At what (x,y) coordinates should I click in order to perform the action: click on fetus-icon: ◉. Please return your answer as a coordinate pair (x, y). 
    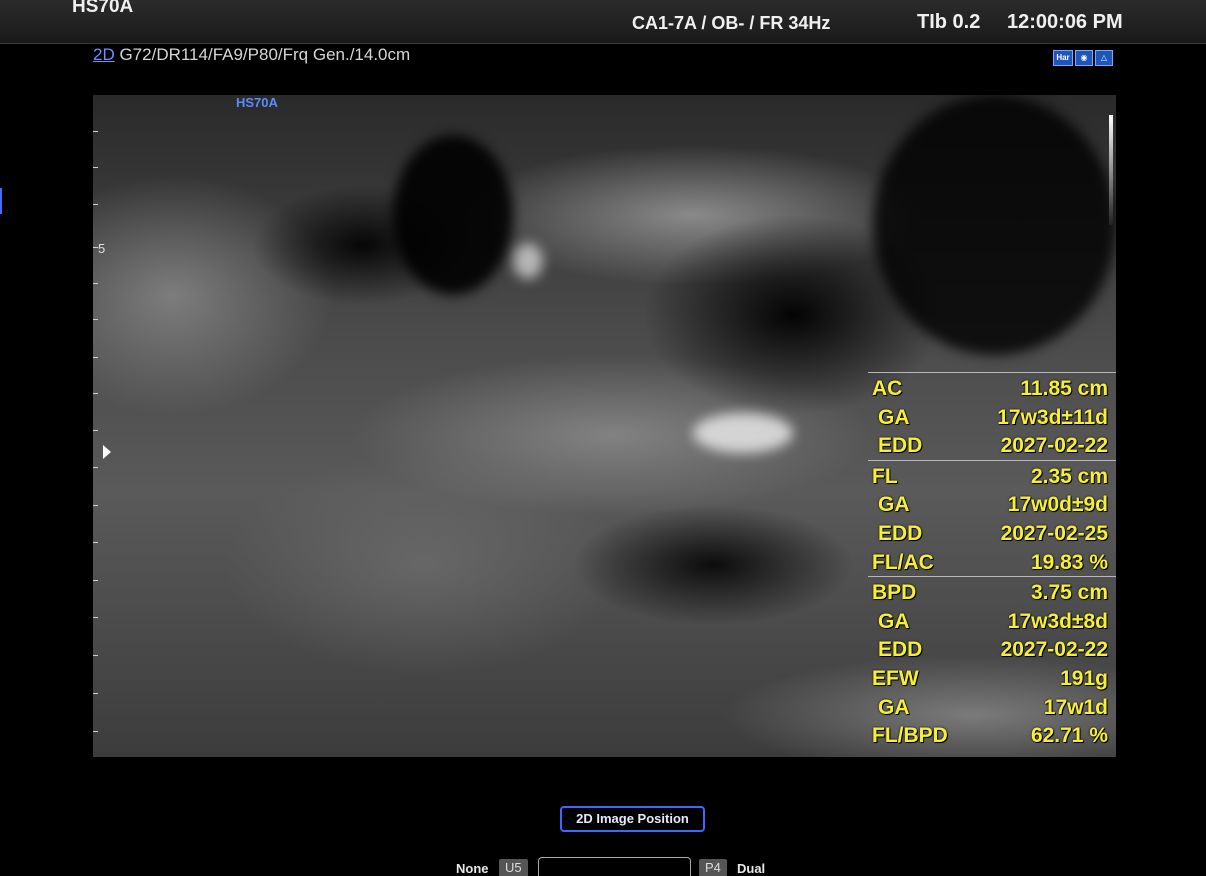
    Looking at the image, I should click on (1084, 58).